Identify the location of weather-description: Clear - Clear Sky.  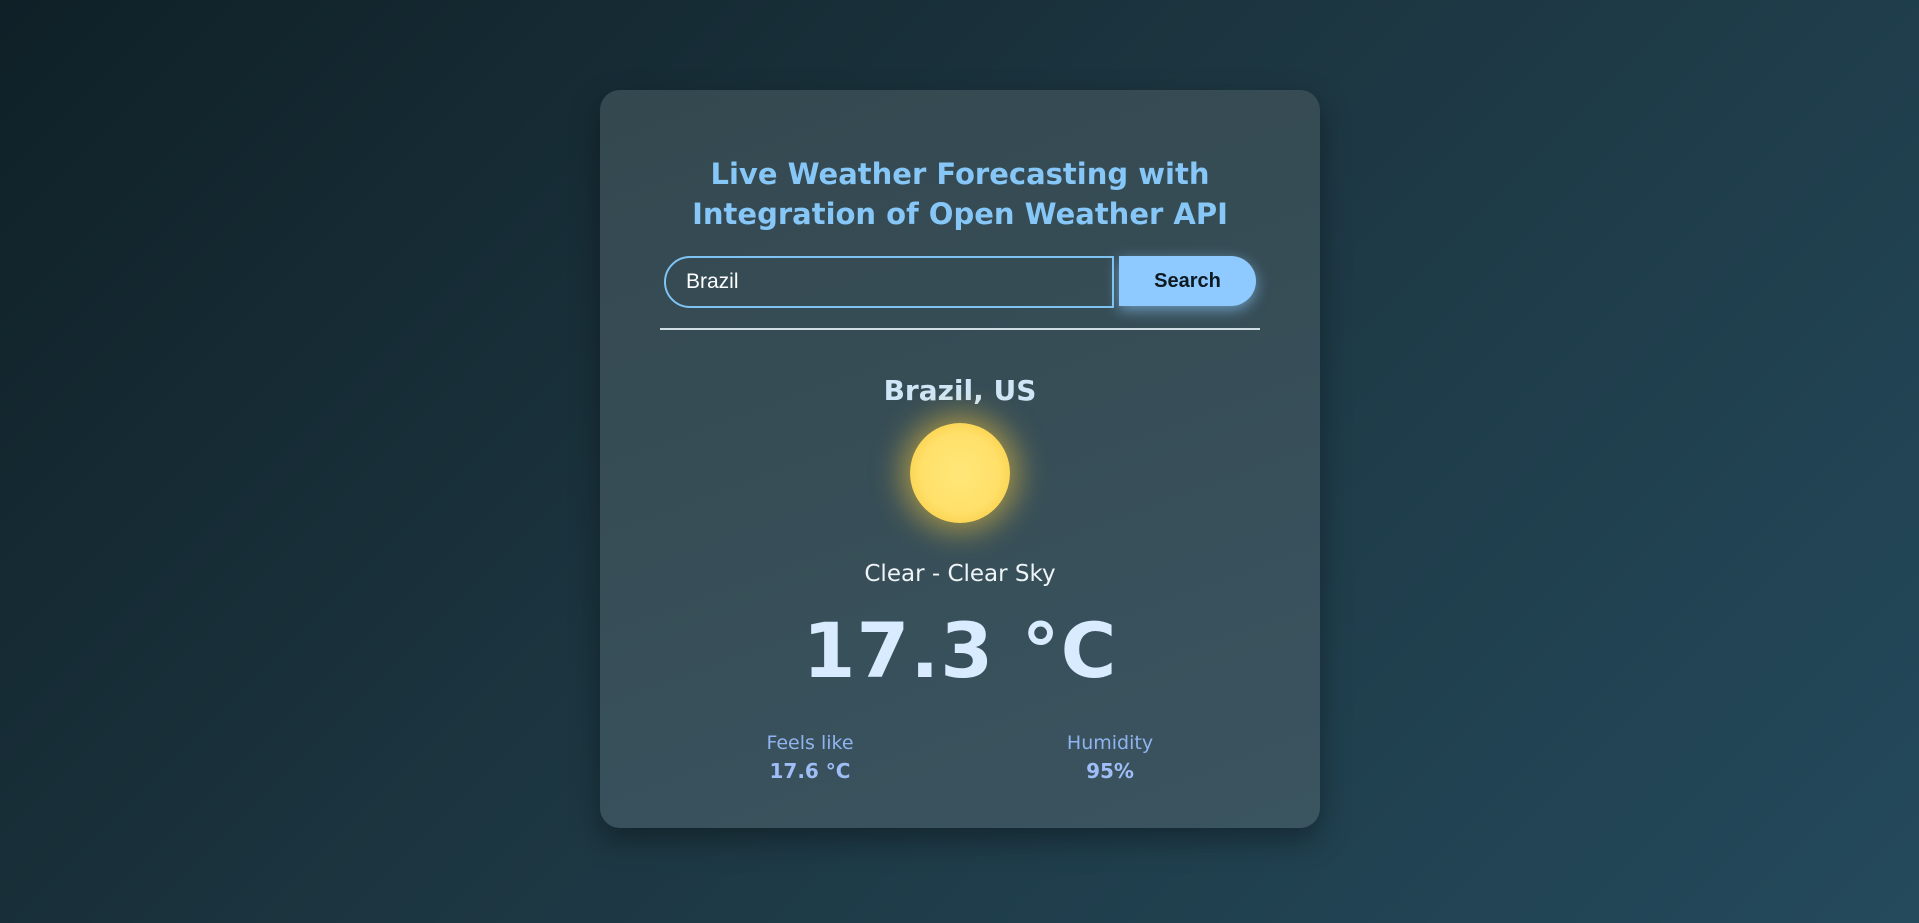
(960, 574).